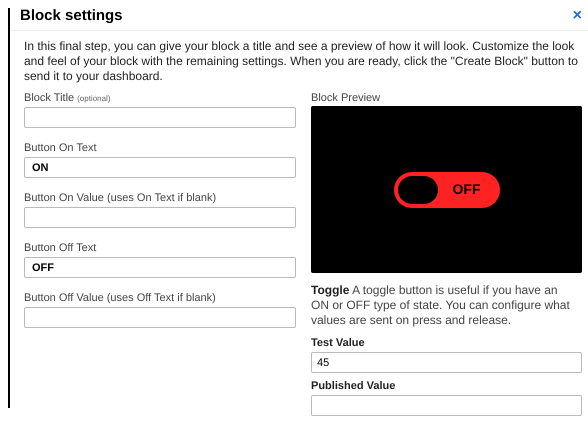 This screenshot has height=422, width=588. Describe the element at coordinates (121, 198) in the screenshot. I see `field-label: Button On Value (uses On Text if blank)` at that location.